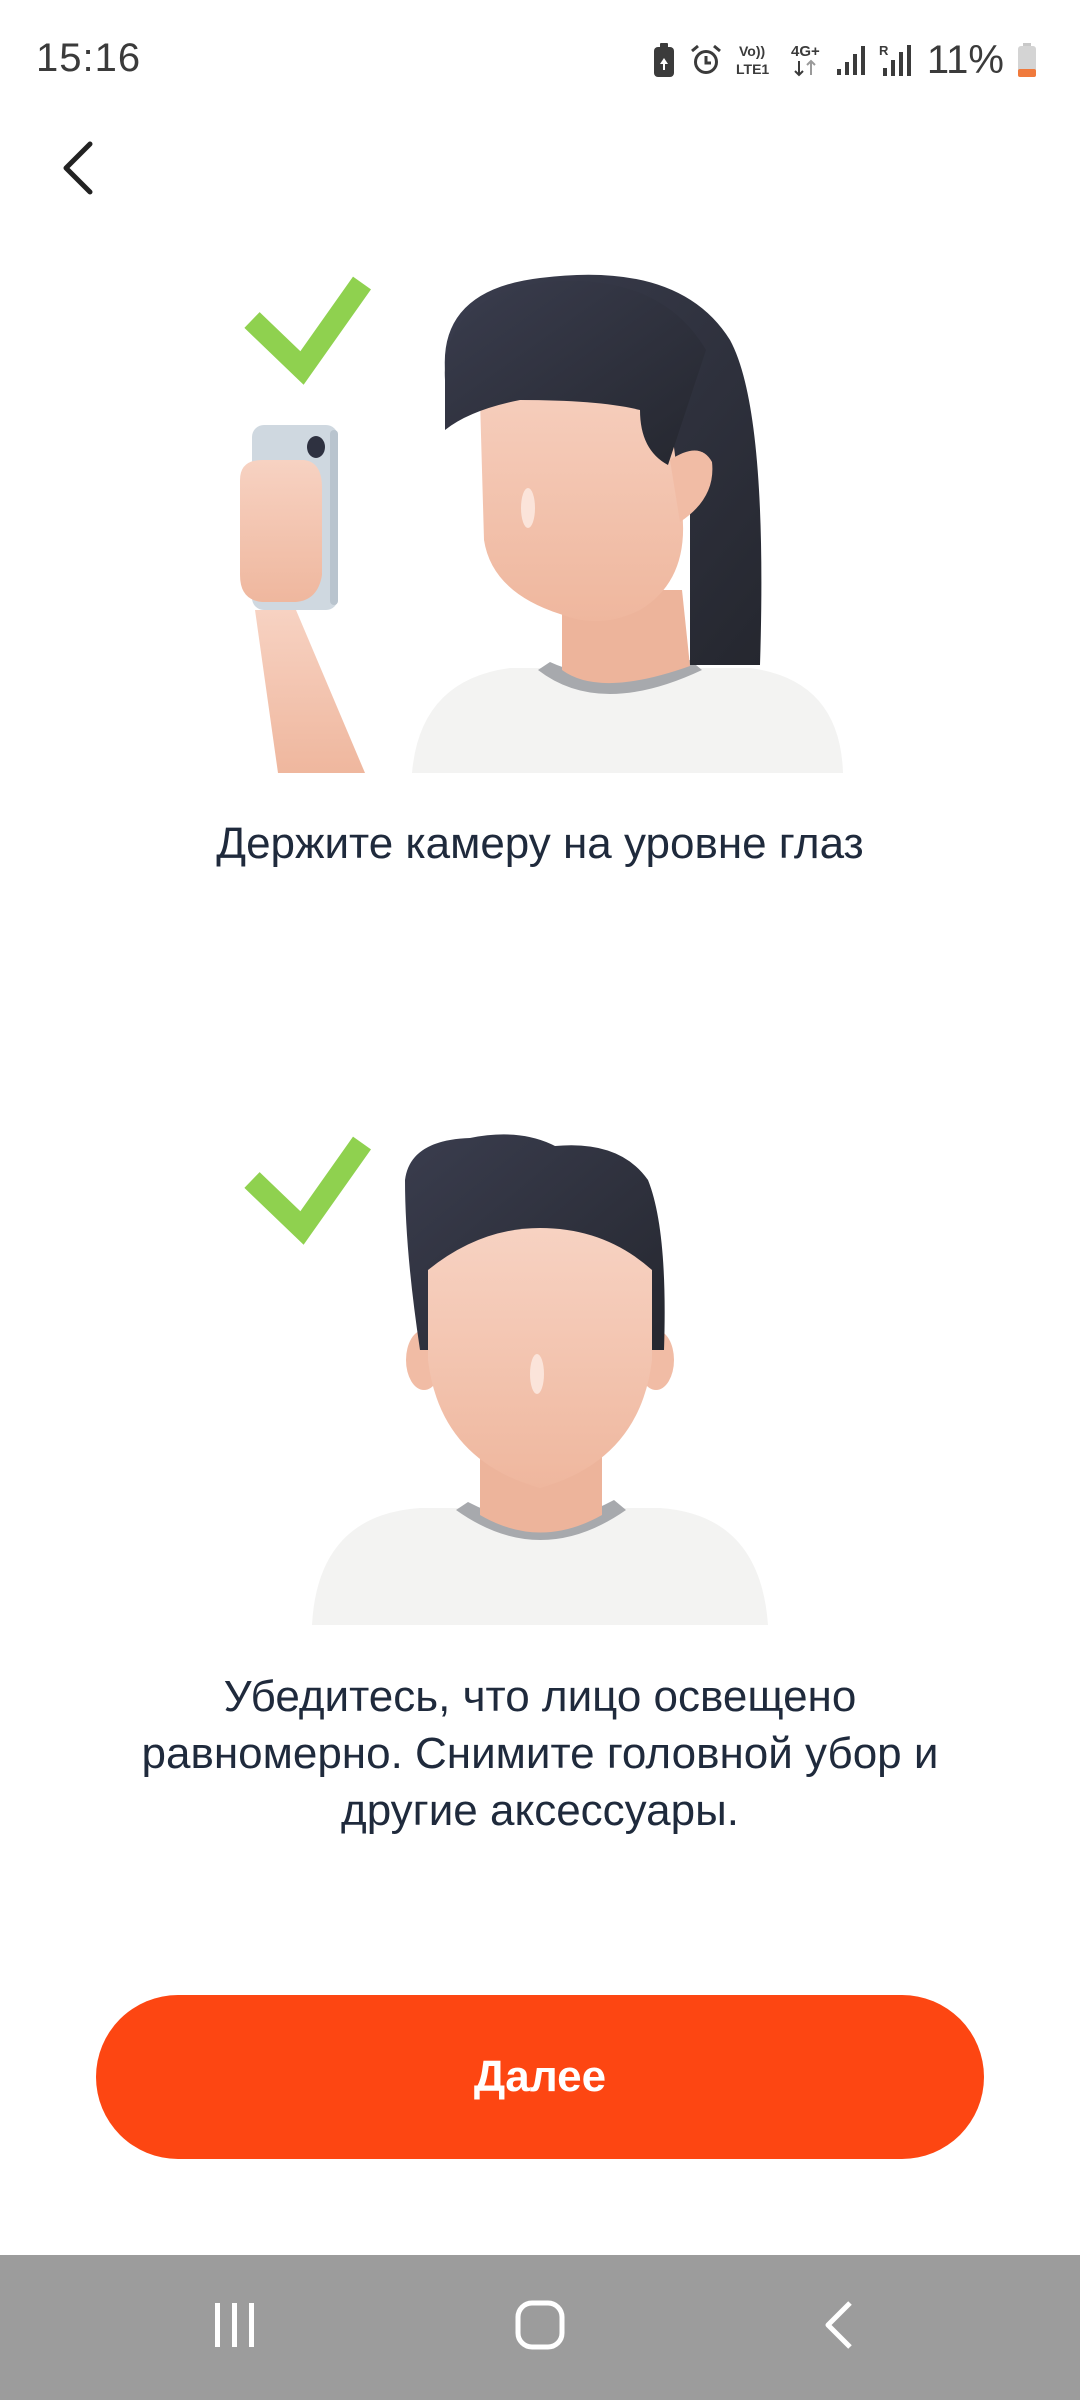  I want to click on home-button, so click(540, 2327).